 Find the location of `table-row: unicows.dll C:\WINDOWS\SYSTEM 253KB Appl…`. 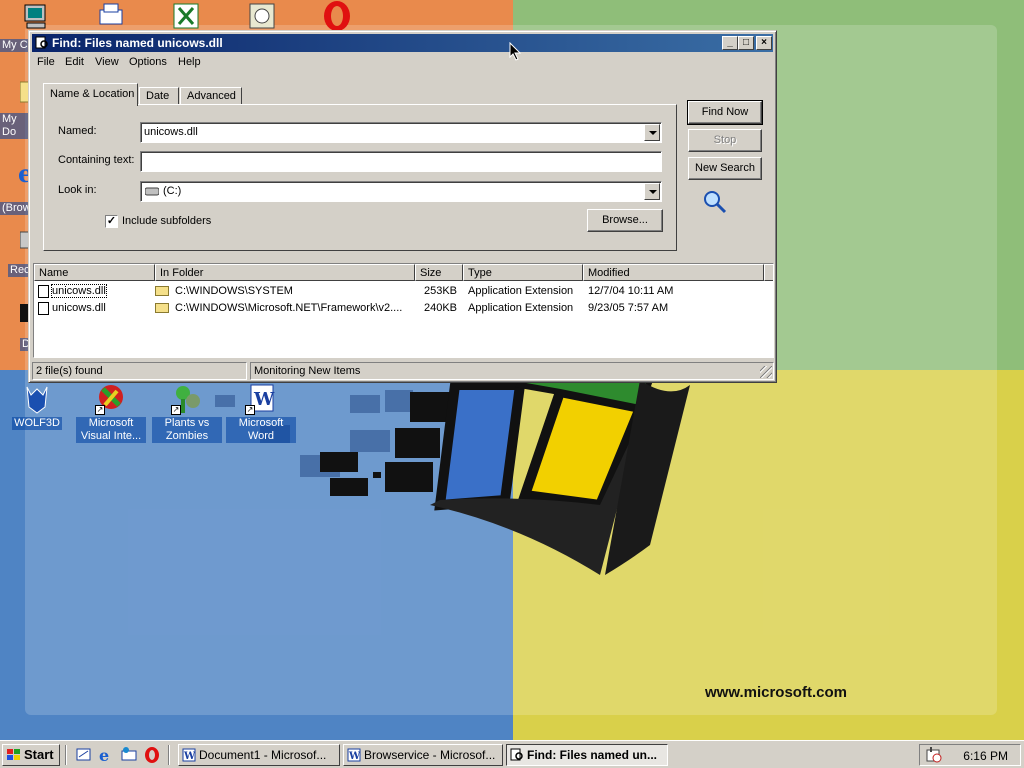

table-row: unicows.dll C:\WINDOWS\SYSTEM 253KB Appl… is located at coordinates (403, 291).